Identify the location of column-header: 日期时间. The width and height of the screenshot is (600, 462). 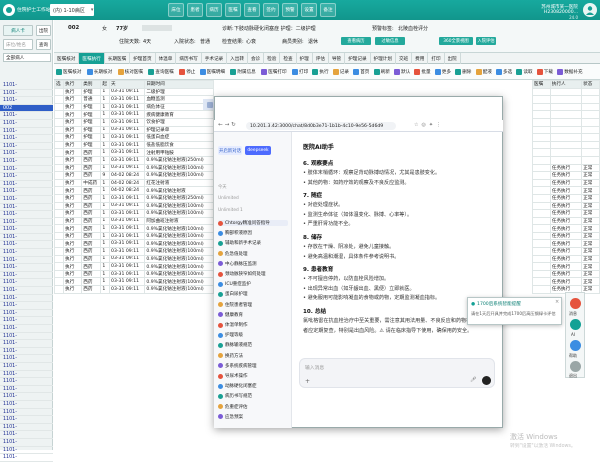
(179, 84).